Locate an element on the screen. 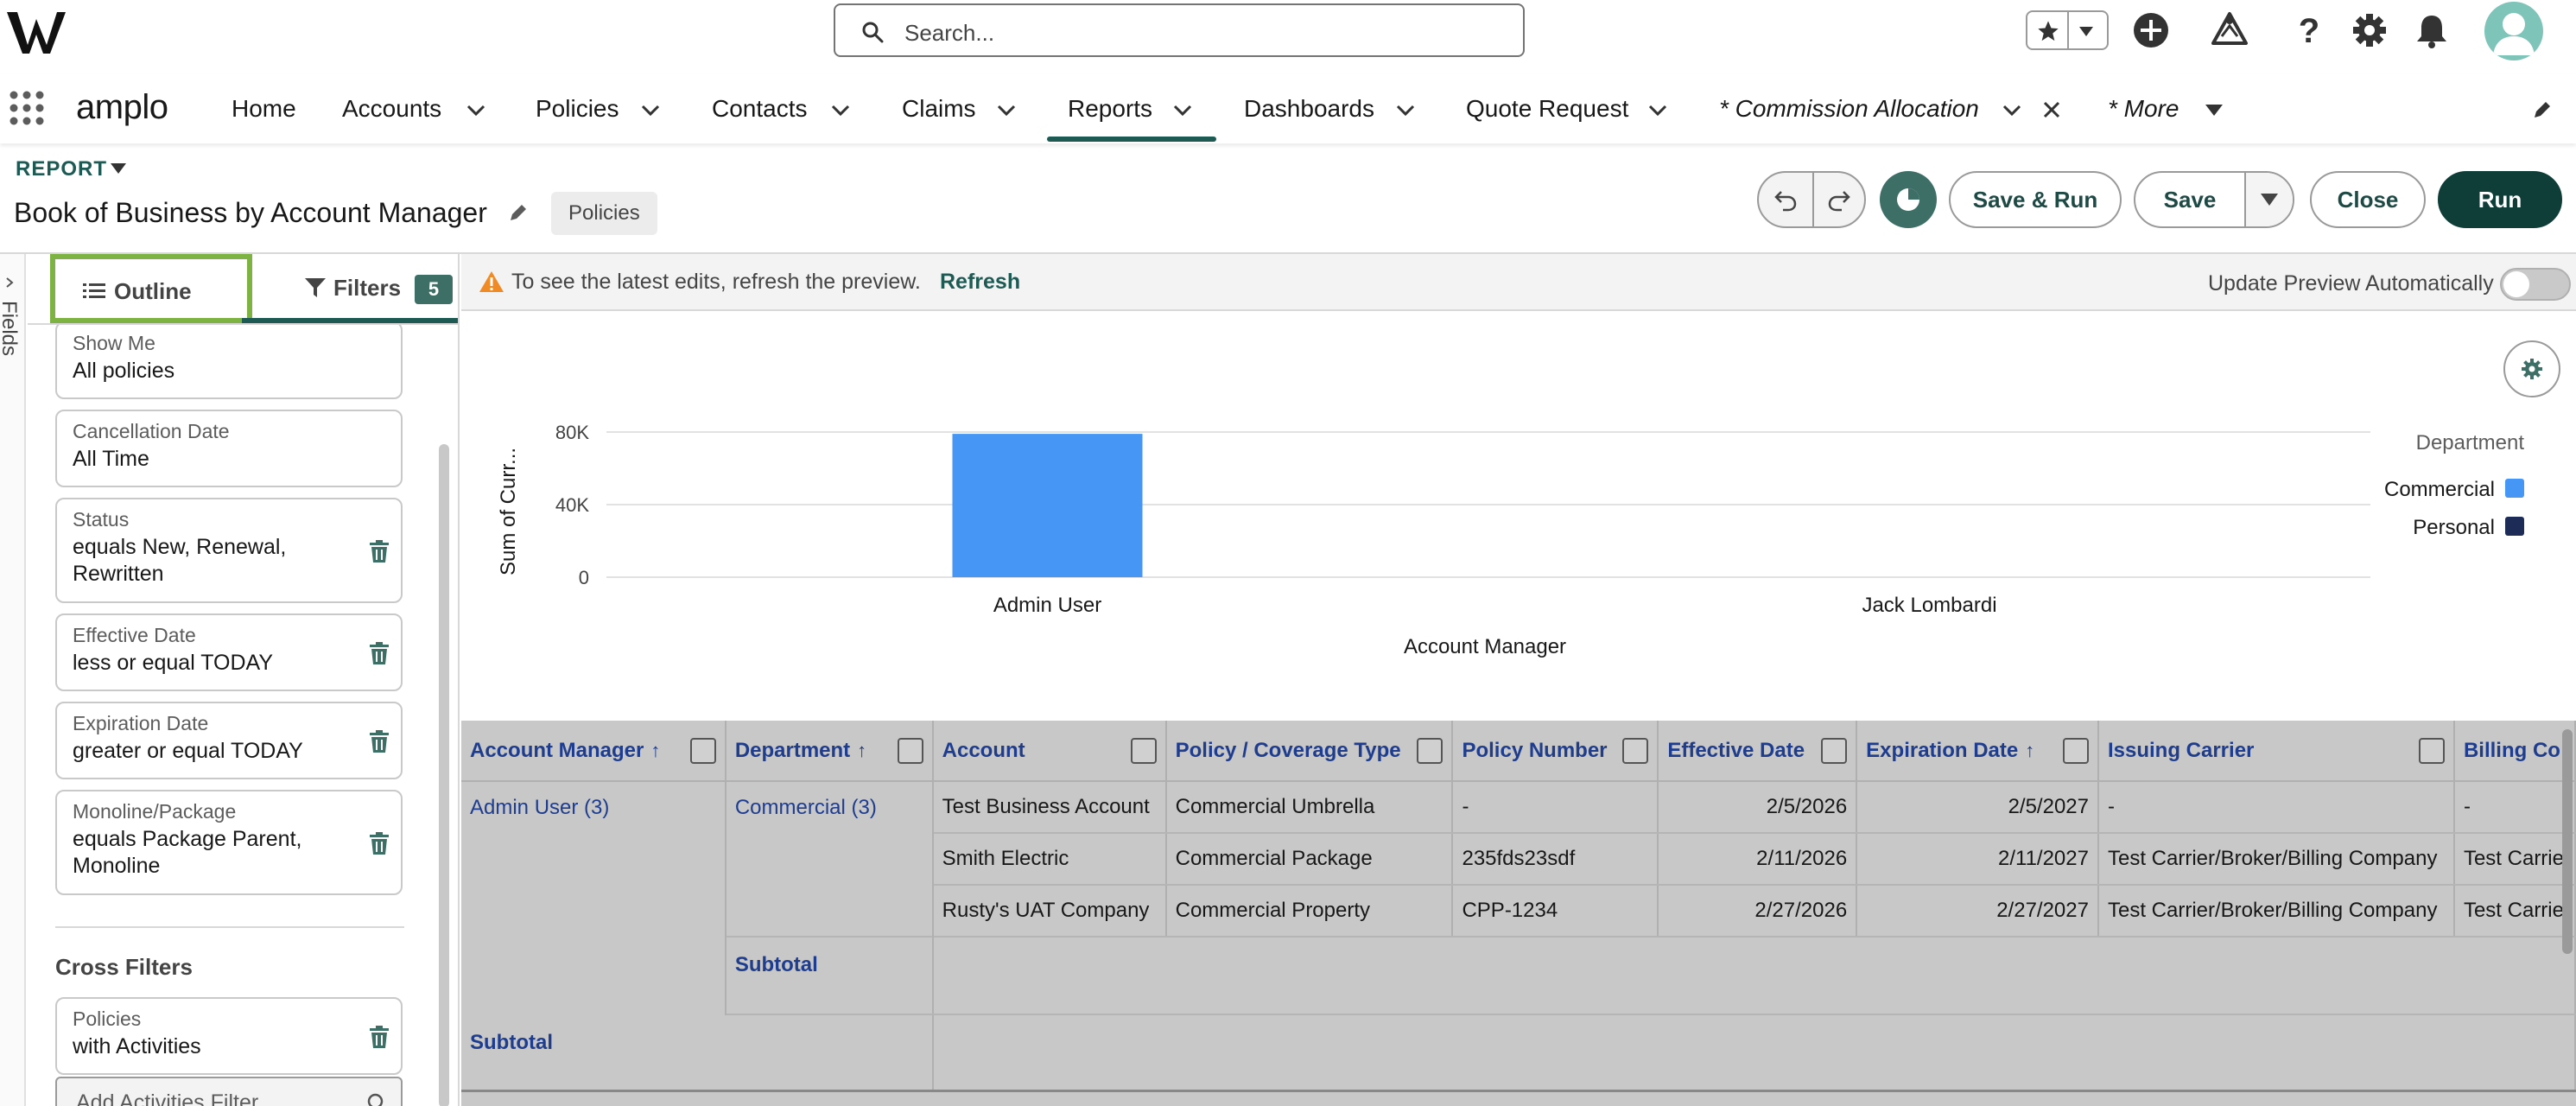 This screenshot has width=2576, height=1106. column-header-account: Account is located at coordinates (1049, 751).